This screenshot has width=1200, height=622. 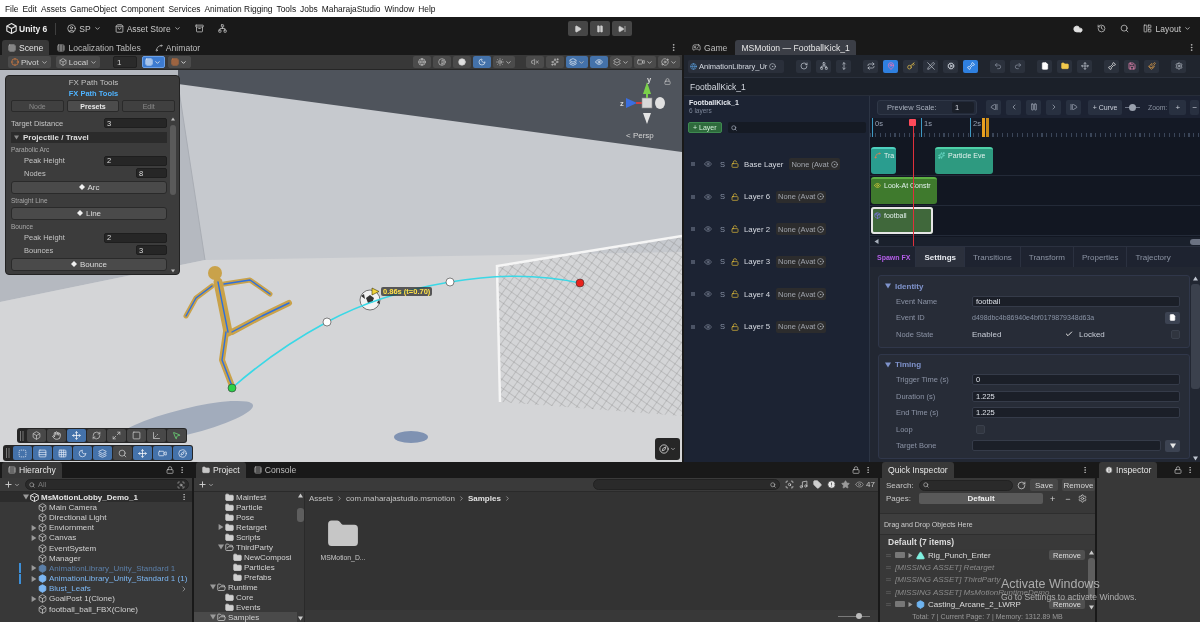 What do you see at coordinates (667, 449) in the screenshot?
I see `view-menu-button` at bounding box center [667, 449].